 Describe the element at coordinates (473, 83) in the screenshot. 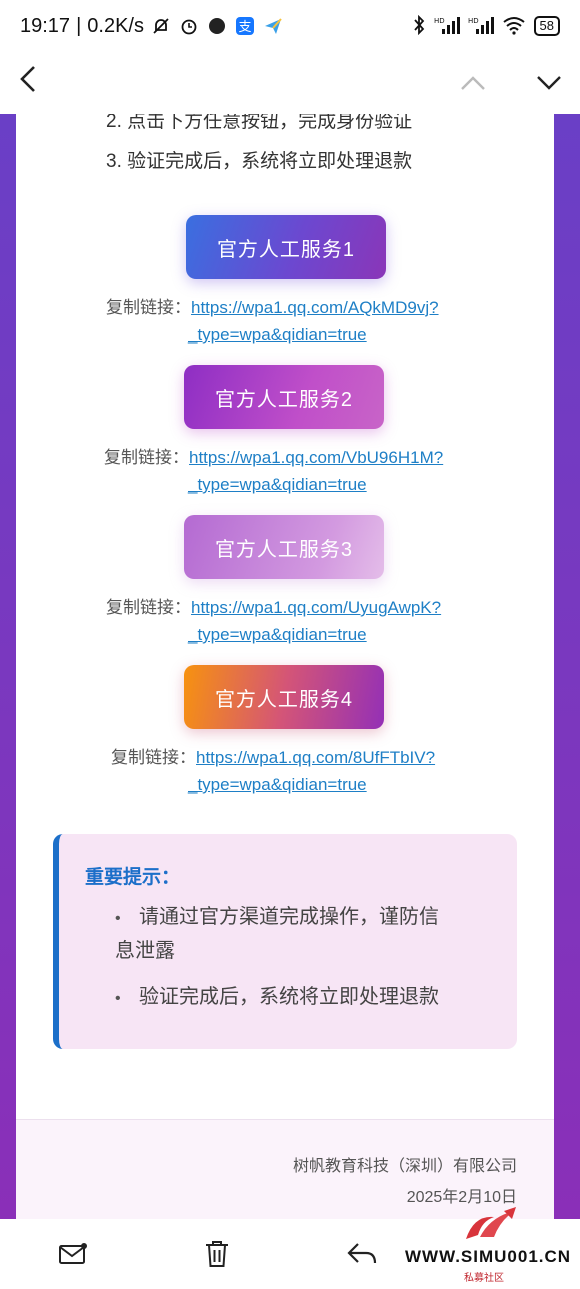

I see `chevron-up-icon` at that location.